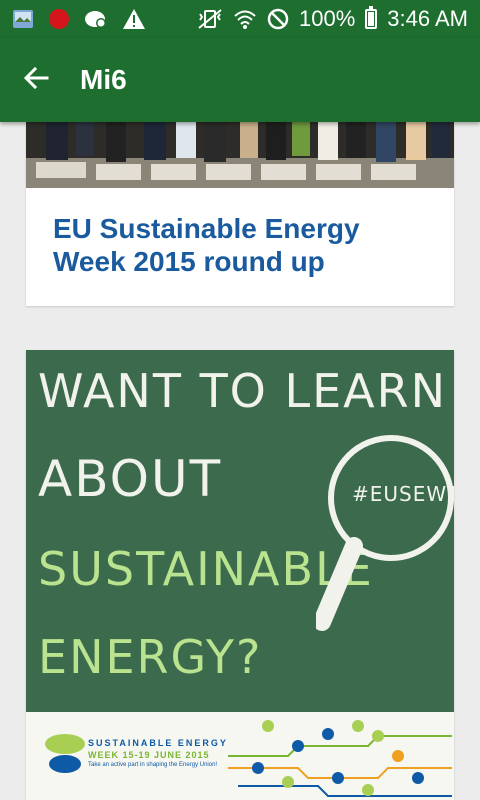 Image resolution: width=480 pixels, height=800 pixels. I want to click on poster-line: ENERGY?, so click(150, 657).